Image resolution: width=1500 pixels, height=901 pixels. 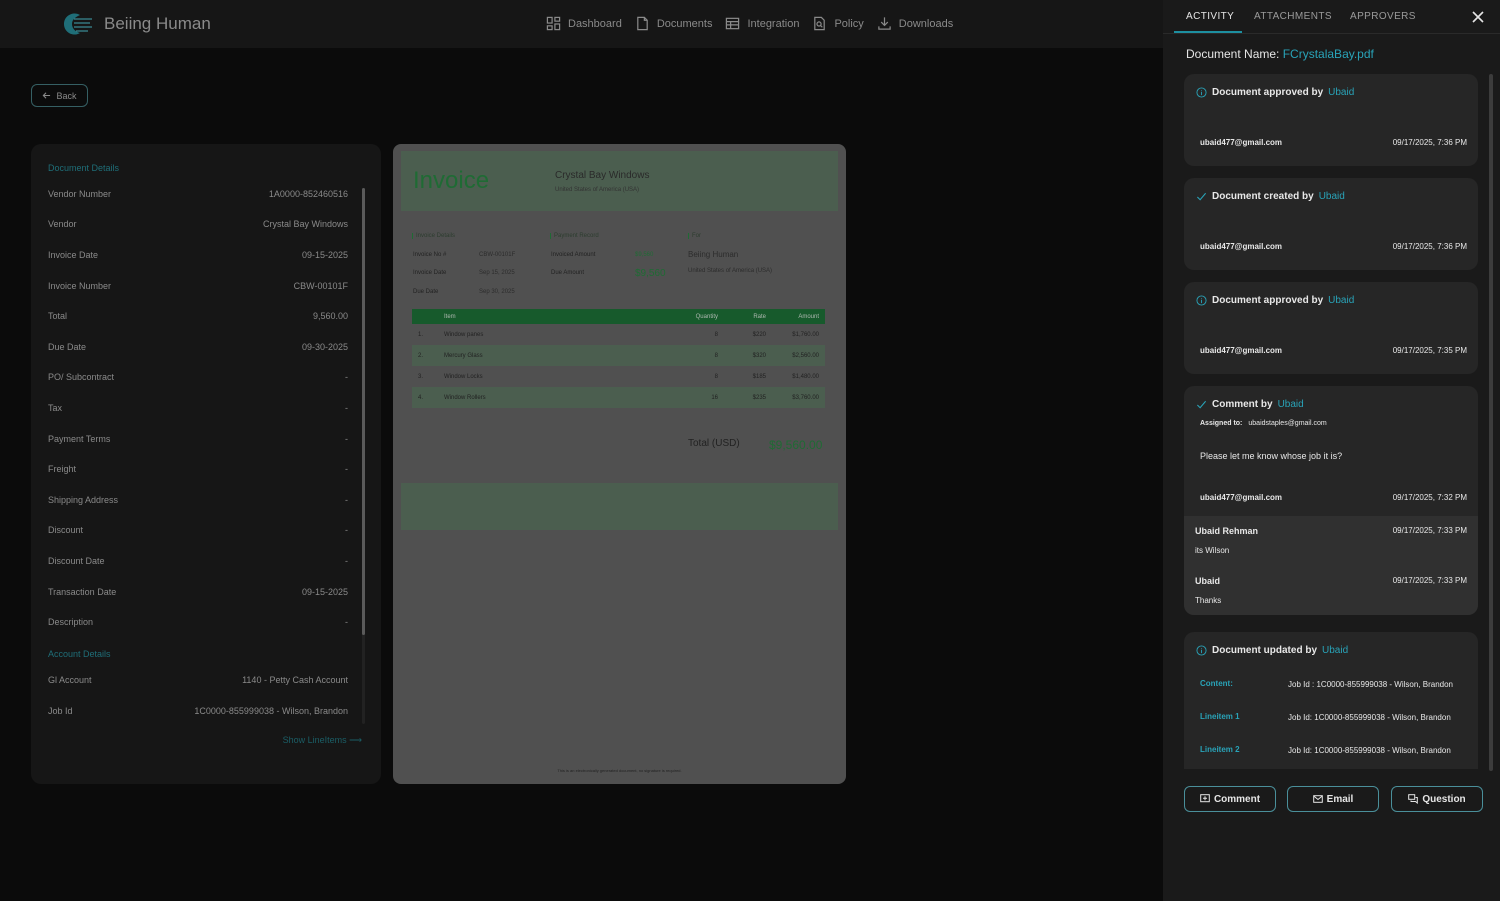 What do you see at coordinates (363, 411) in the screenshot?
I see `details-scrollbar-thumb` at bounding box center [363, 411].